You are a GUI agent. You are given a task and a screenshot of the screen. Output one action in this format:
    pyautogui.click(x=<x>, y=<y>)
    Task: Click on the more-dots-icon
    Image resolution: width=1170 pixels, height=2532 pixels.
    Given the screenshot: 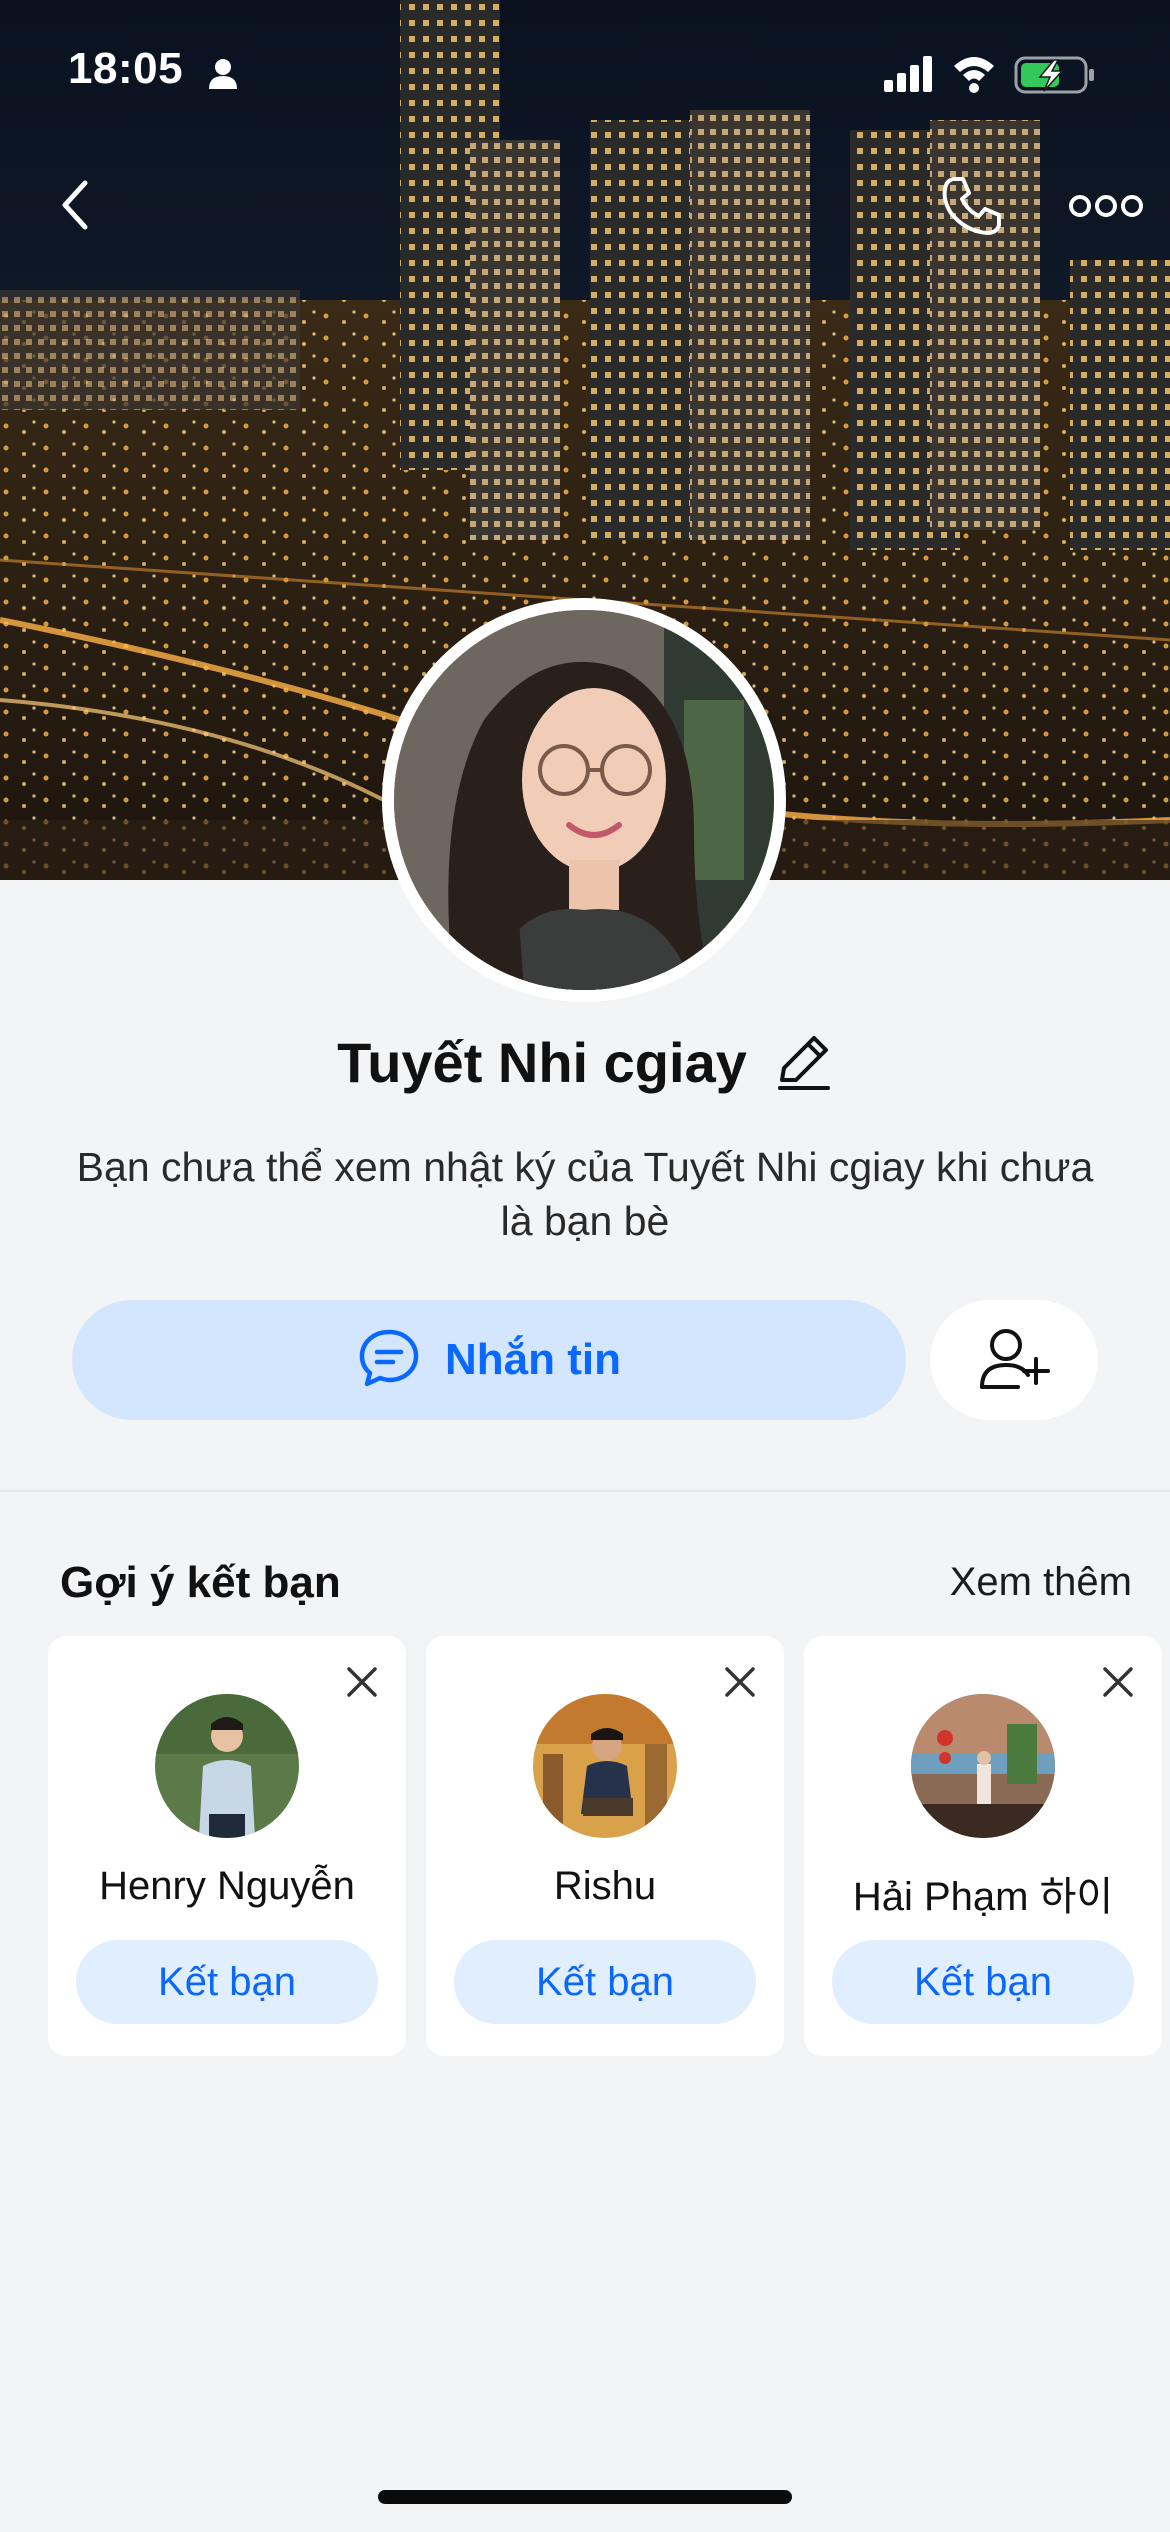 What is the action you would take?
    pyautogui.click(x=1106, y=208)
    